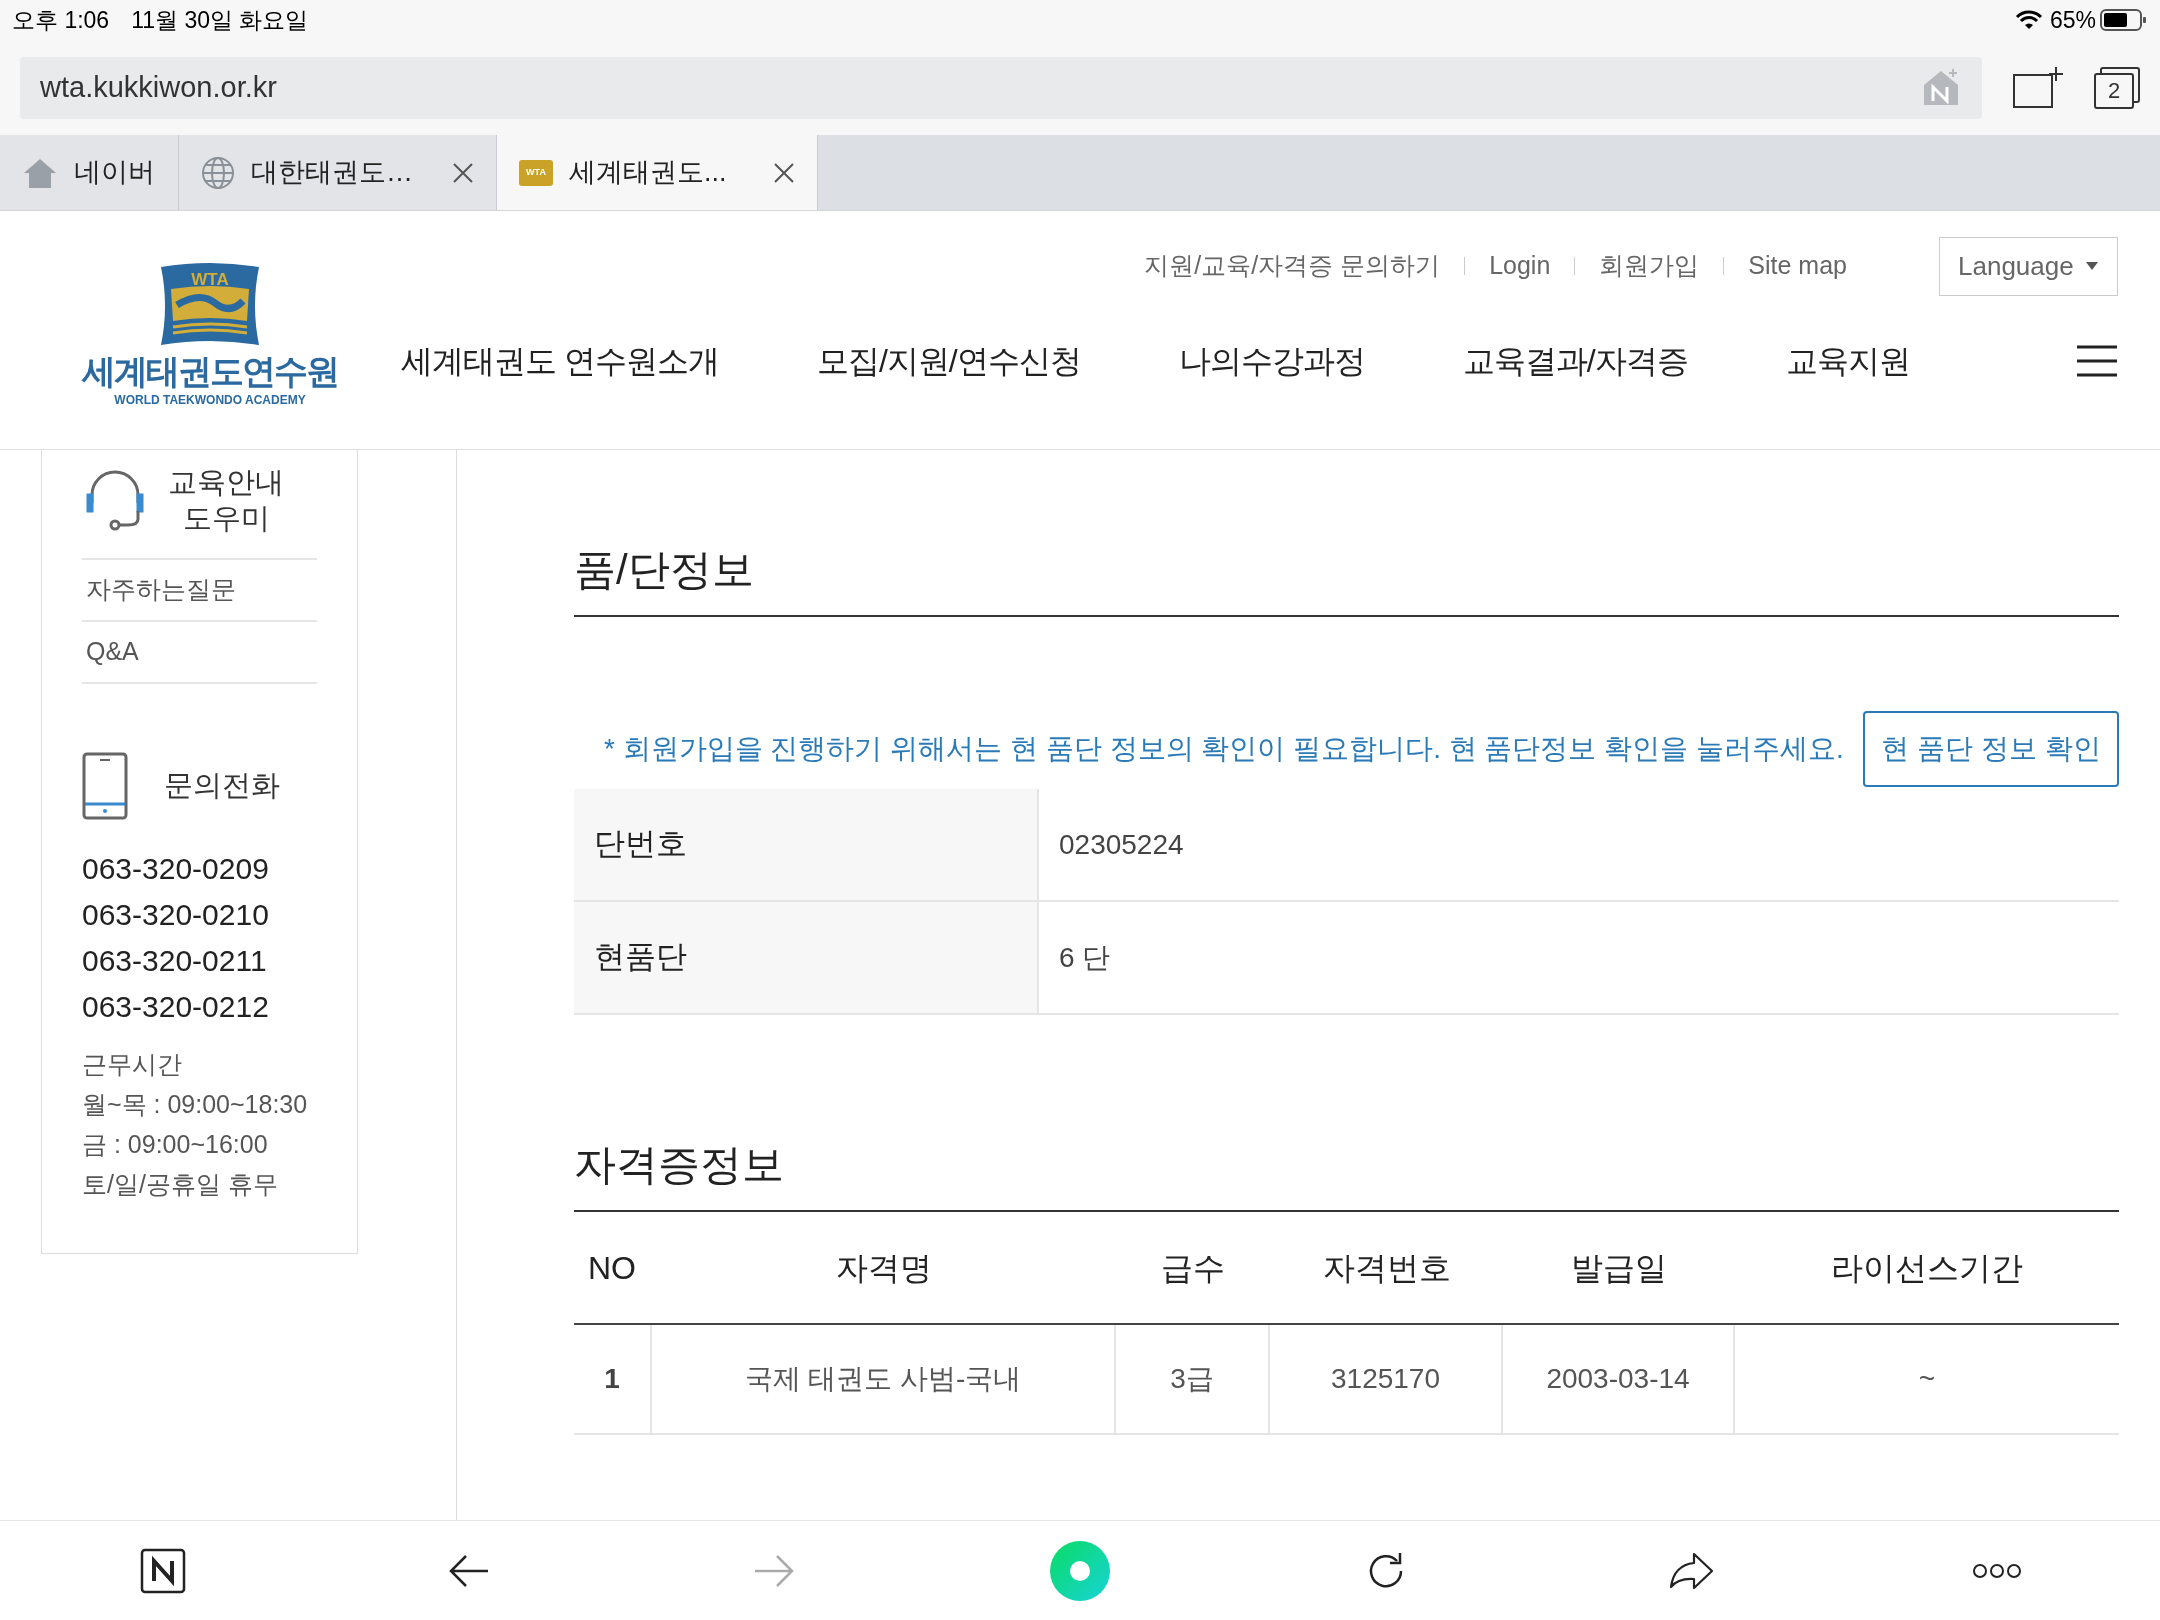  Describe the element at coordinates (1386, 1379) in the screenshot. I see `table-cell: 3125170` at that location.